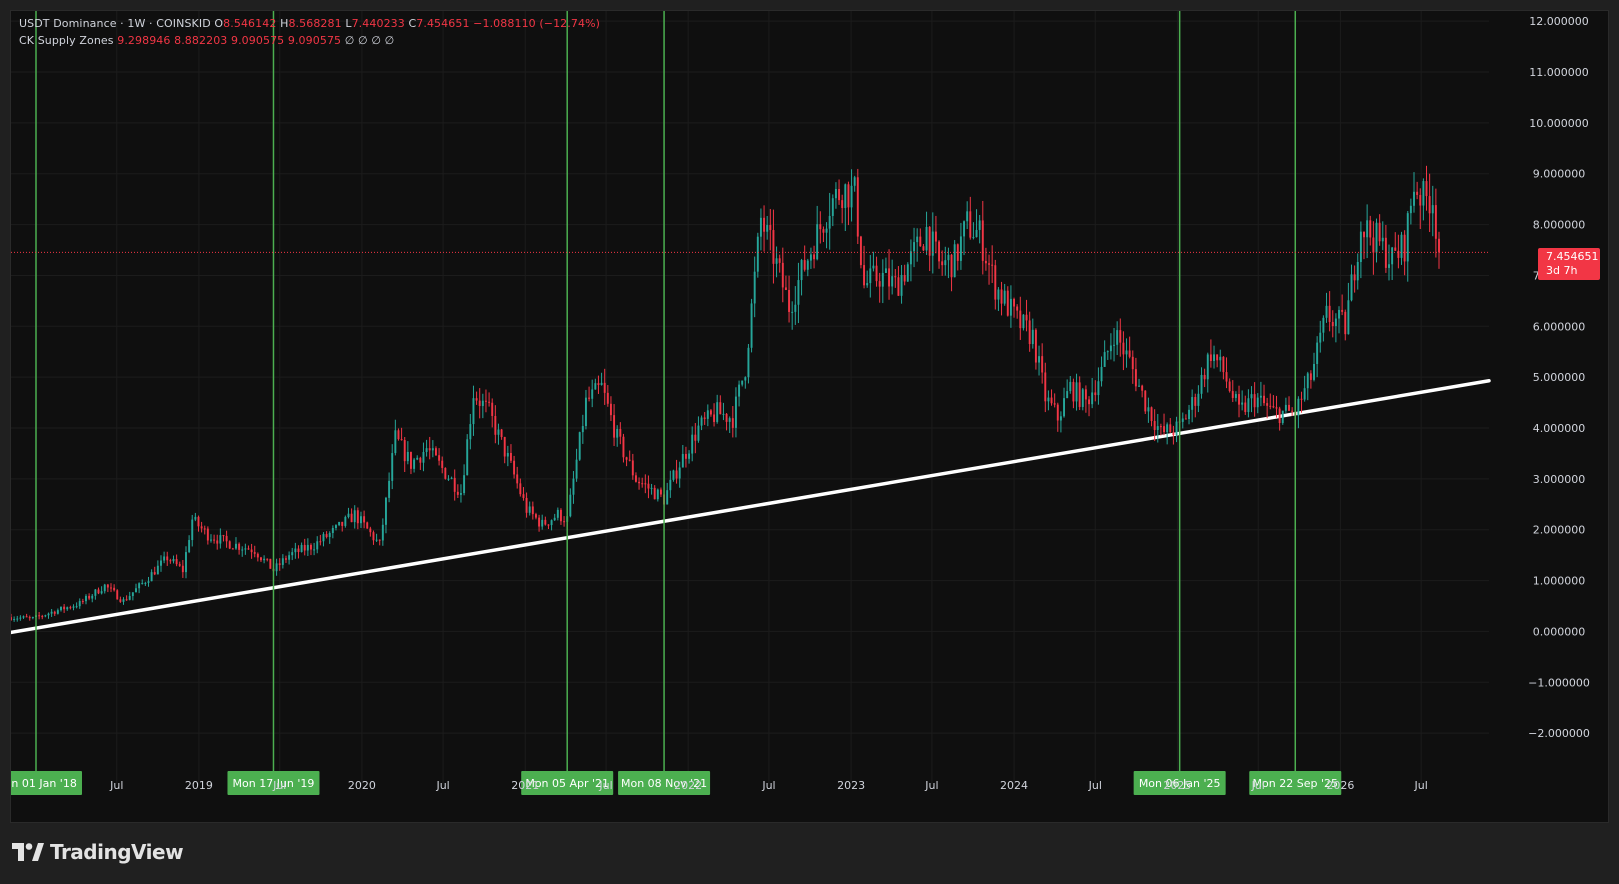 The width and height of the screenshot is (1619, 884). I want to click on price-tick-label: 4.000000, so click(1559, 428).